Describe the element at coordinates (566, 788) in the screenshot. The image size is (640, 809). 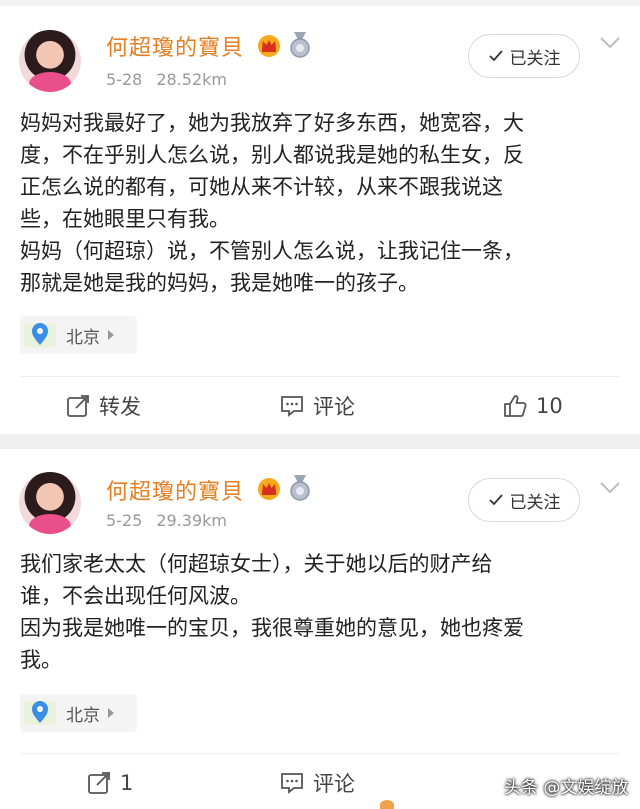
I see `watermark: 头条 @文娱绽放` at that location.